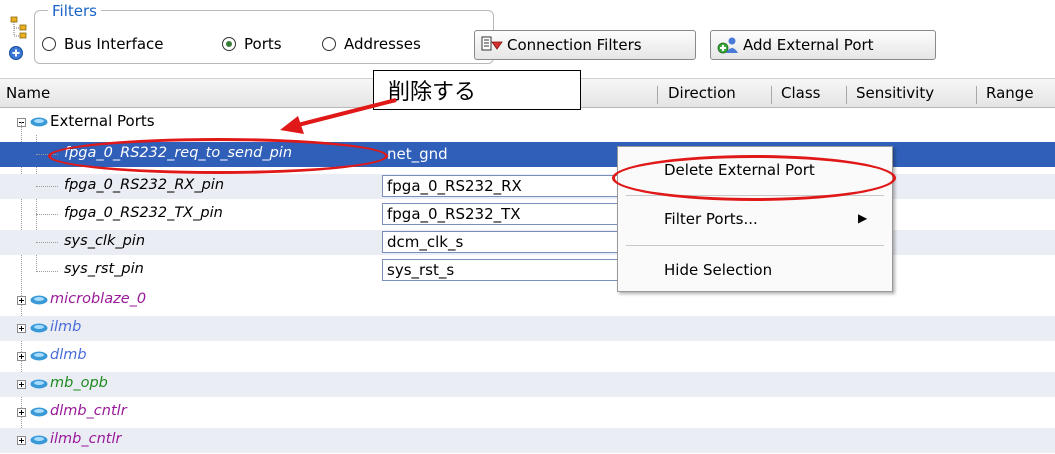  Describe the element at coordinates (808, 45) in the screenshot. I see `add-external-port-label: Add External Port` at that location.